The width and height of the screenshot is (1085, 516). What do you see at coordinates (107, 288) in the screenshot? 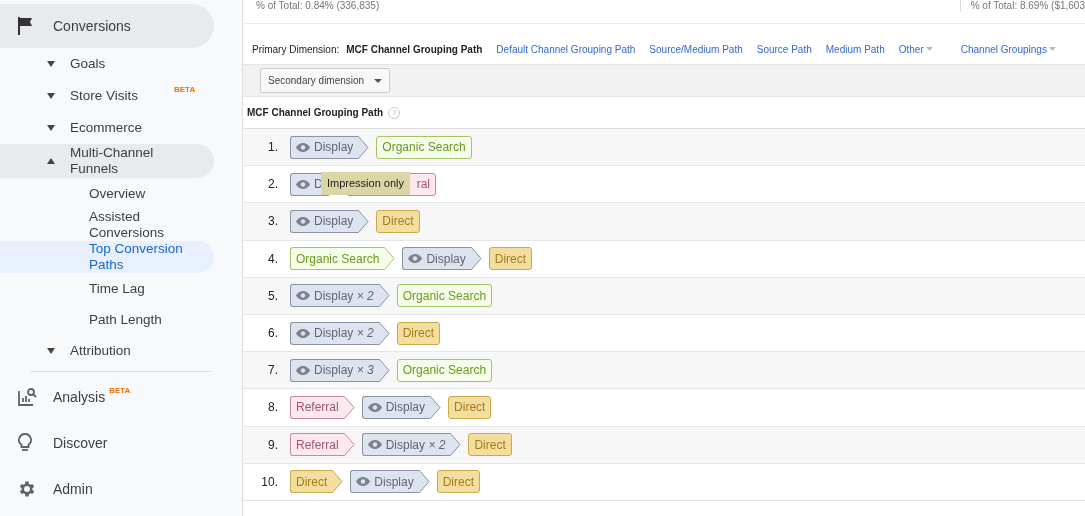
I see `nav-subitem: Time Lag` at bounding box center [107, 288].